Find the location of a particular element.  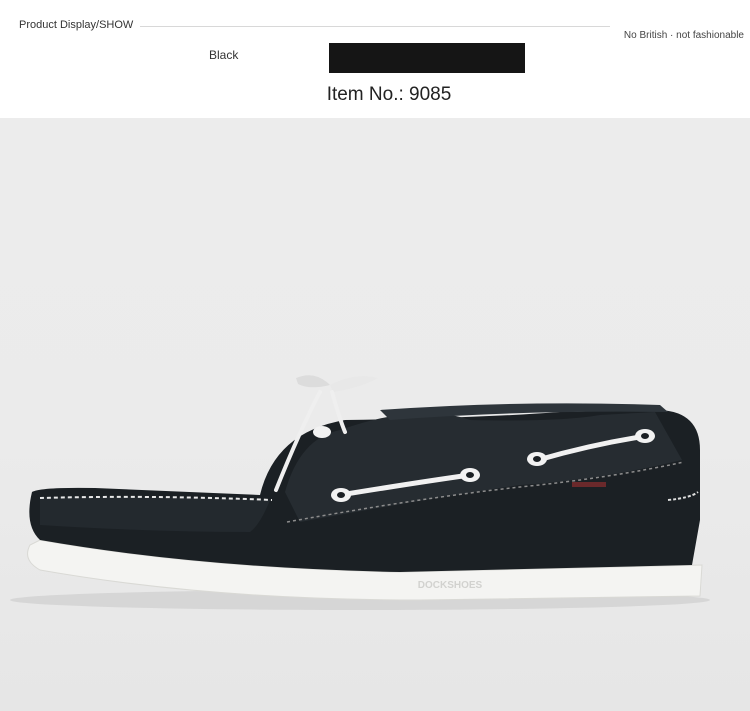

color-label: Black is located at coordinates (224, 55).